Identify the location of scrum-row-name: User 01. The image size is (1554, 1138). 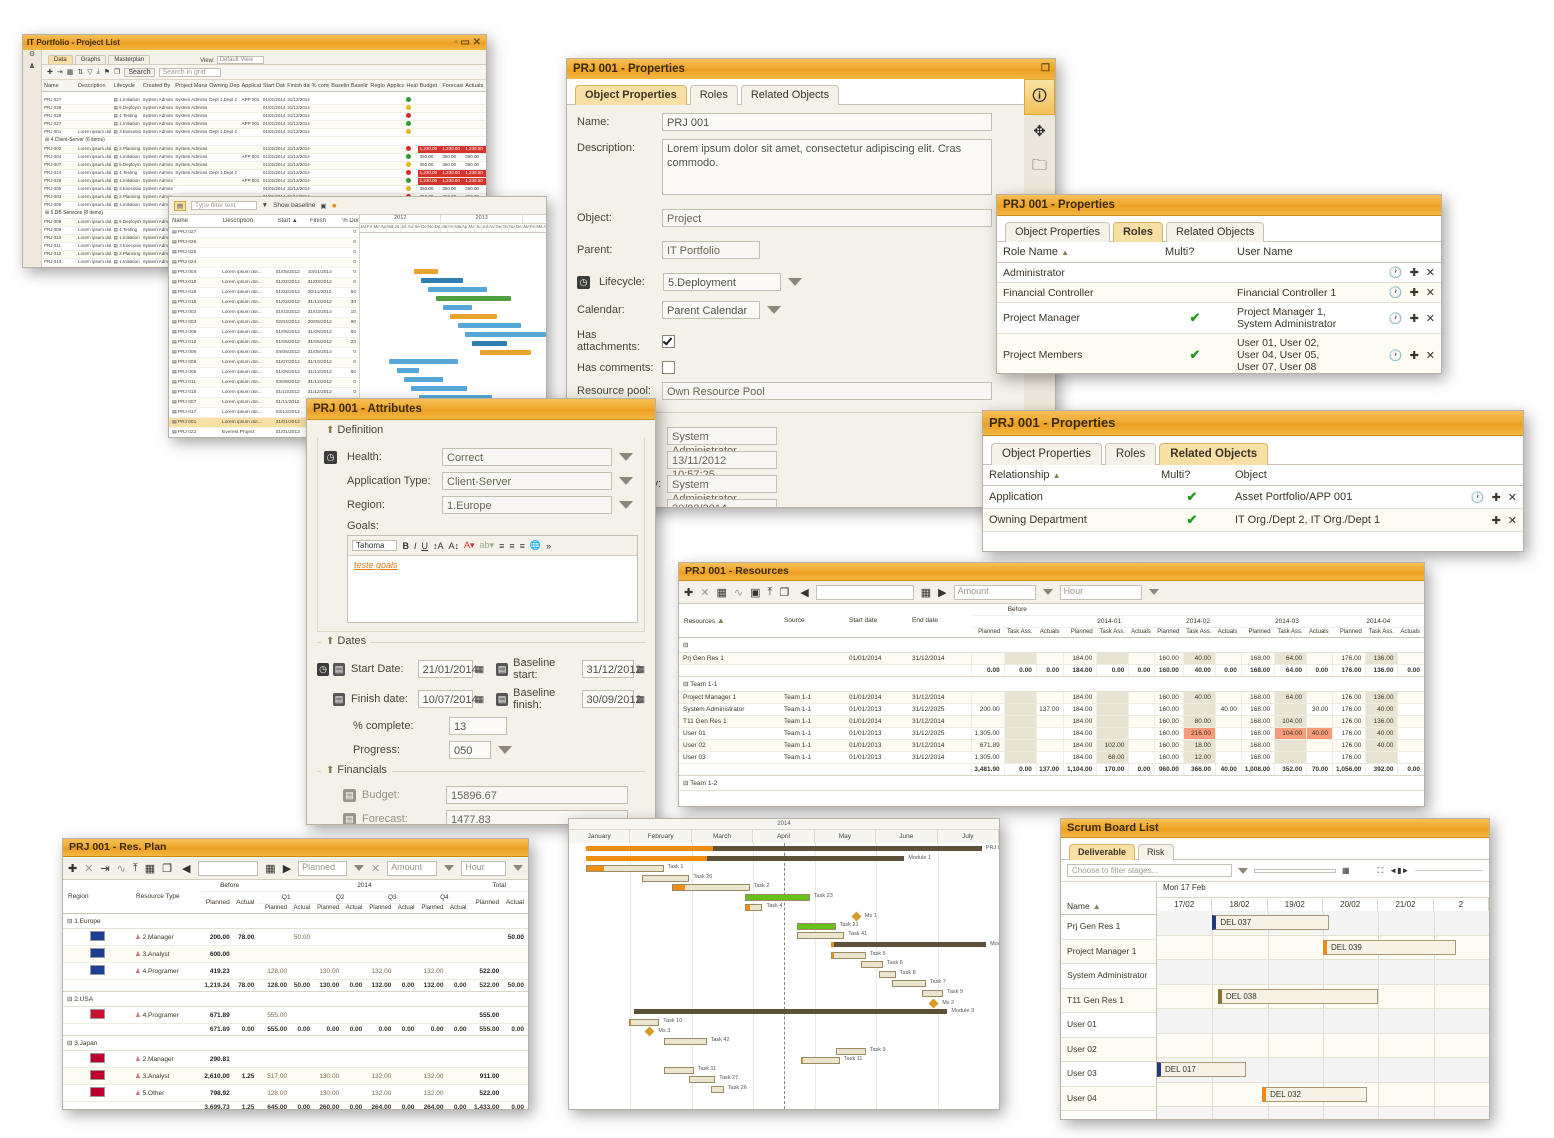
(1108, 1025).